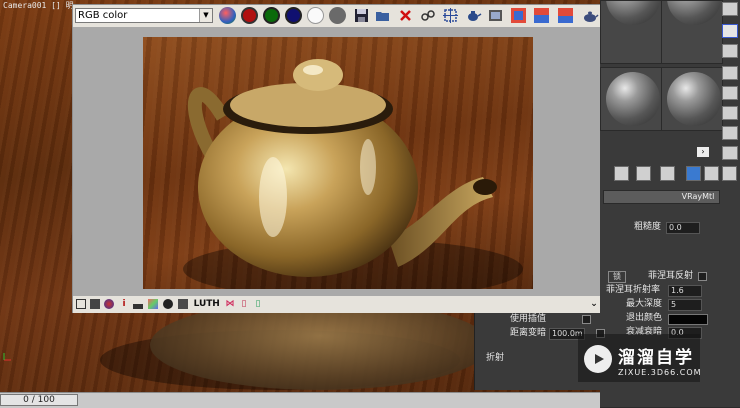  I want to click on chevron-right-icon: ›, so click(703, 152).